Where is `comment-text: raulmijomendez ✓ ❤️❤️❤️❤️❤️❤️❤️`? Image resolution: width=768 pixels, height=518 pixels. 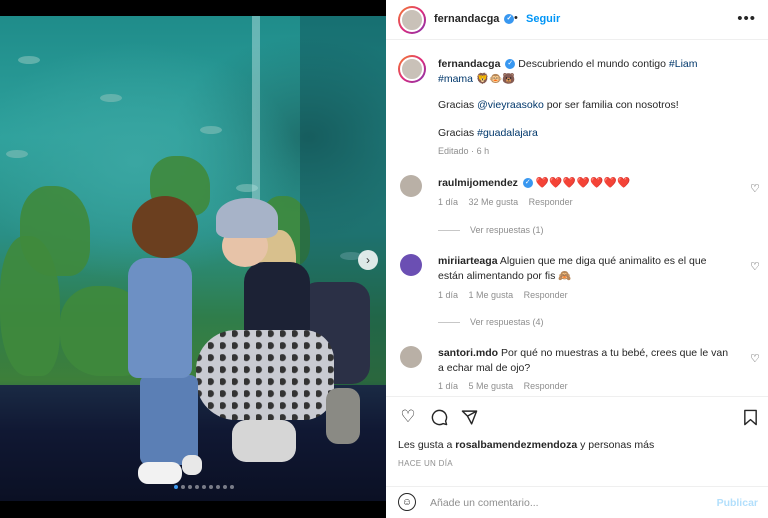 comment-text: raulmijomendez ✓ ❤️❤️❤️❤️❤️❤️❤️ is located at coordinates (586, 183).